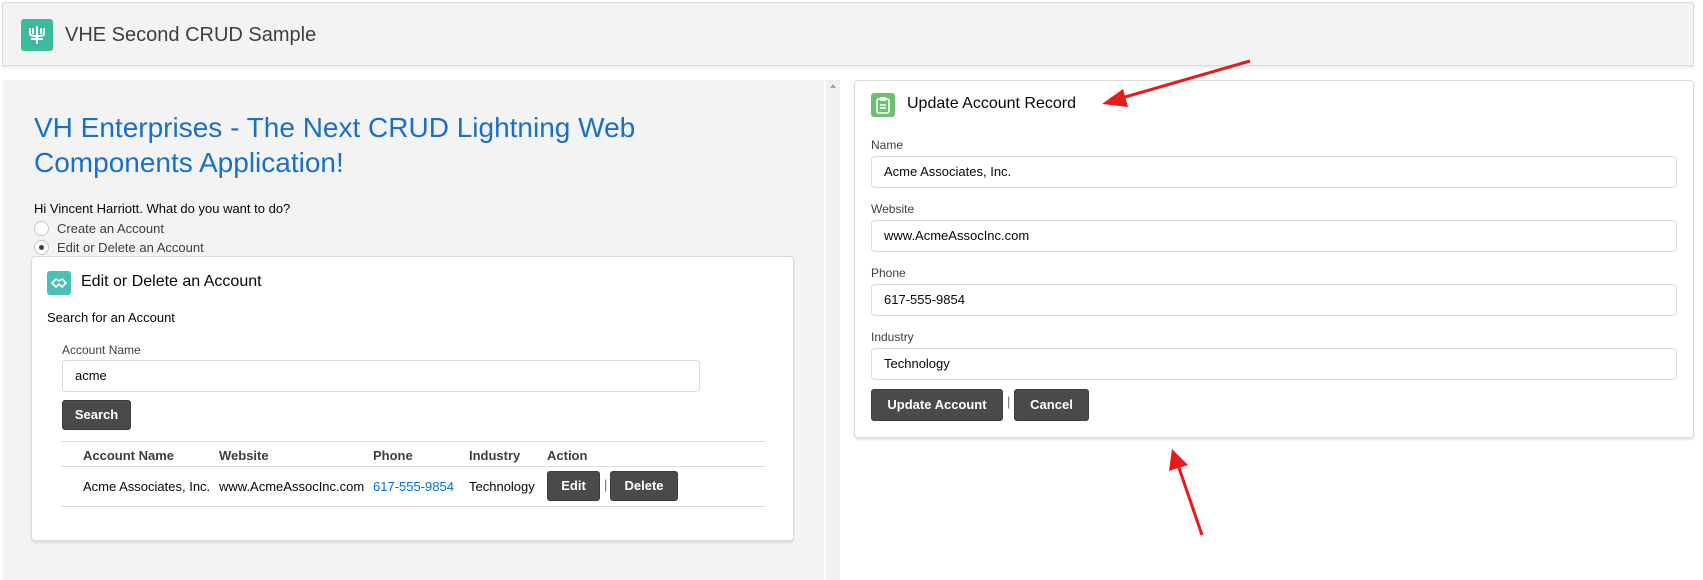 The image size is (1703, 580). I want to click on clipboard-icon, so click(883, 105).